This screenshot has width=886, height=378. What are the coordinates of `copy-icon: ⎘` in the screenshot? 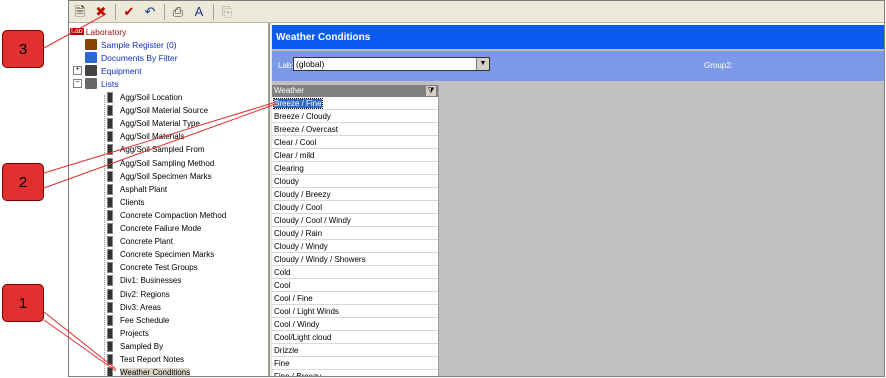 It's located at (227, 12).